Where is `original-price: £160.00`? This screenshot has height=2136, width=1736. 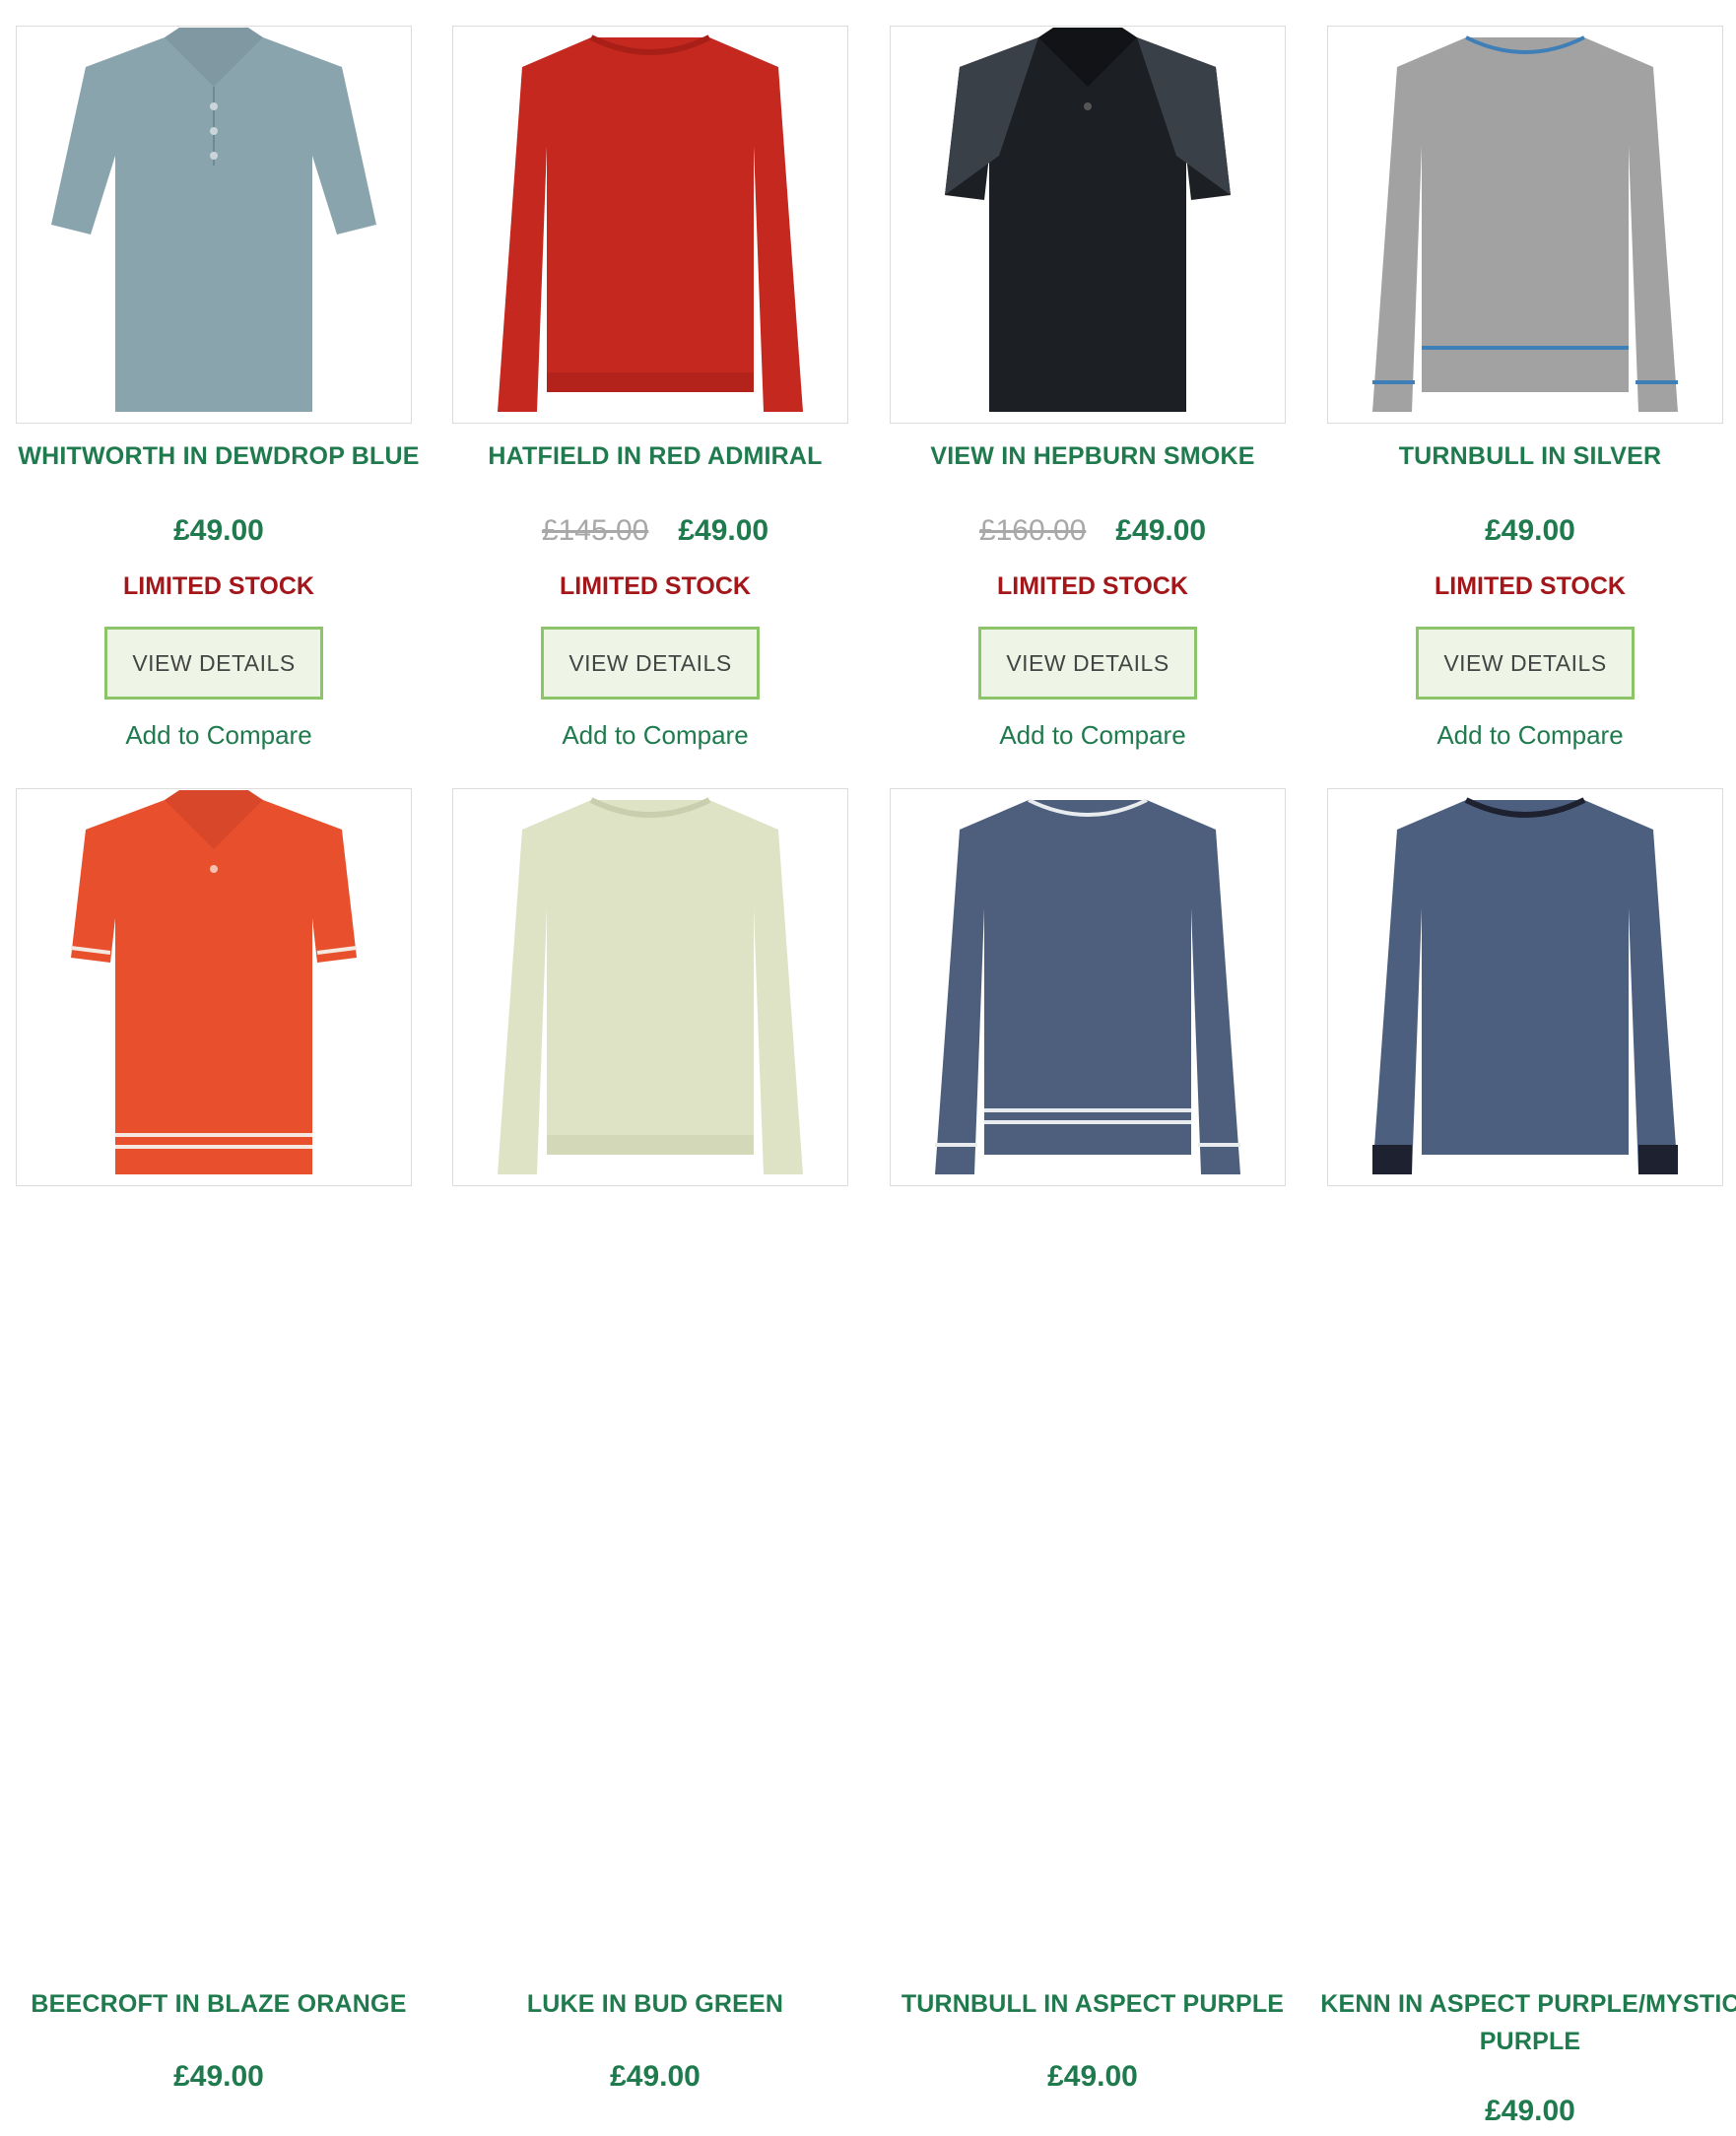 original-price: £160.00 is located at coordinates (1032, 530).